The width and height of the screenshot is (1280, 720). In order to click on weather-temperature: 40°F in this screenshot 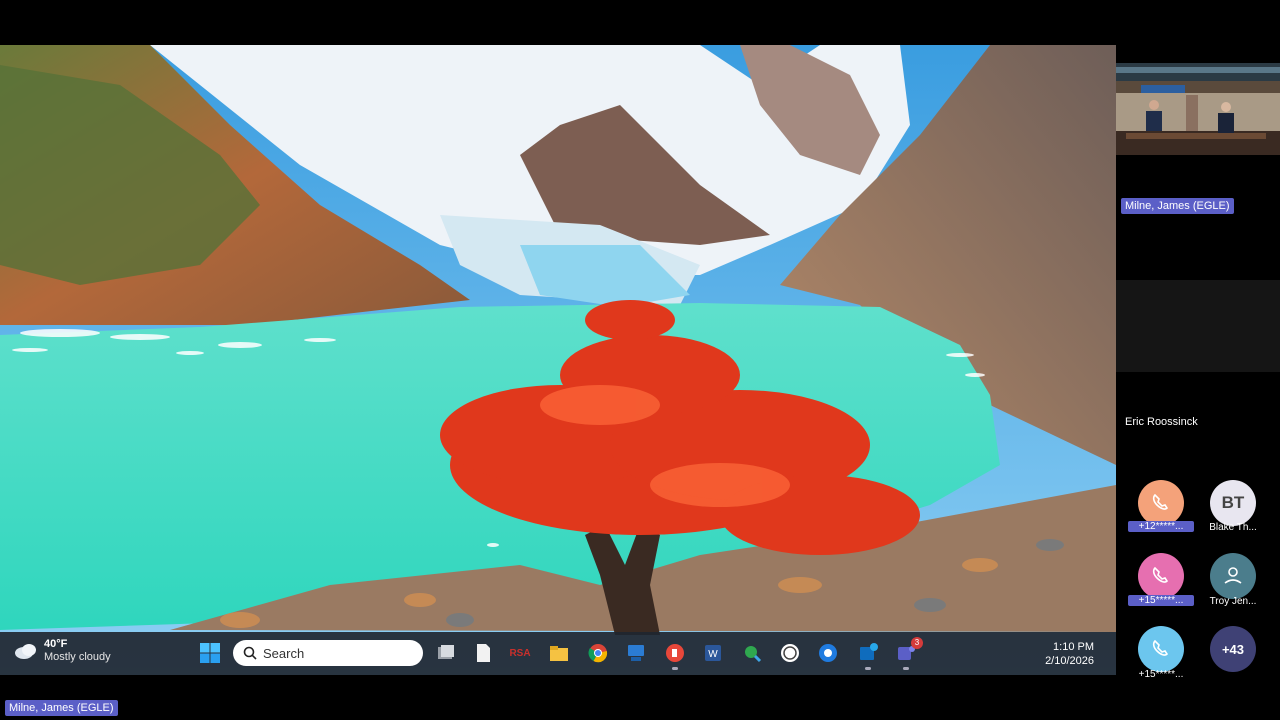, I will do `click(56, 644)`.